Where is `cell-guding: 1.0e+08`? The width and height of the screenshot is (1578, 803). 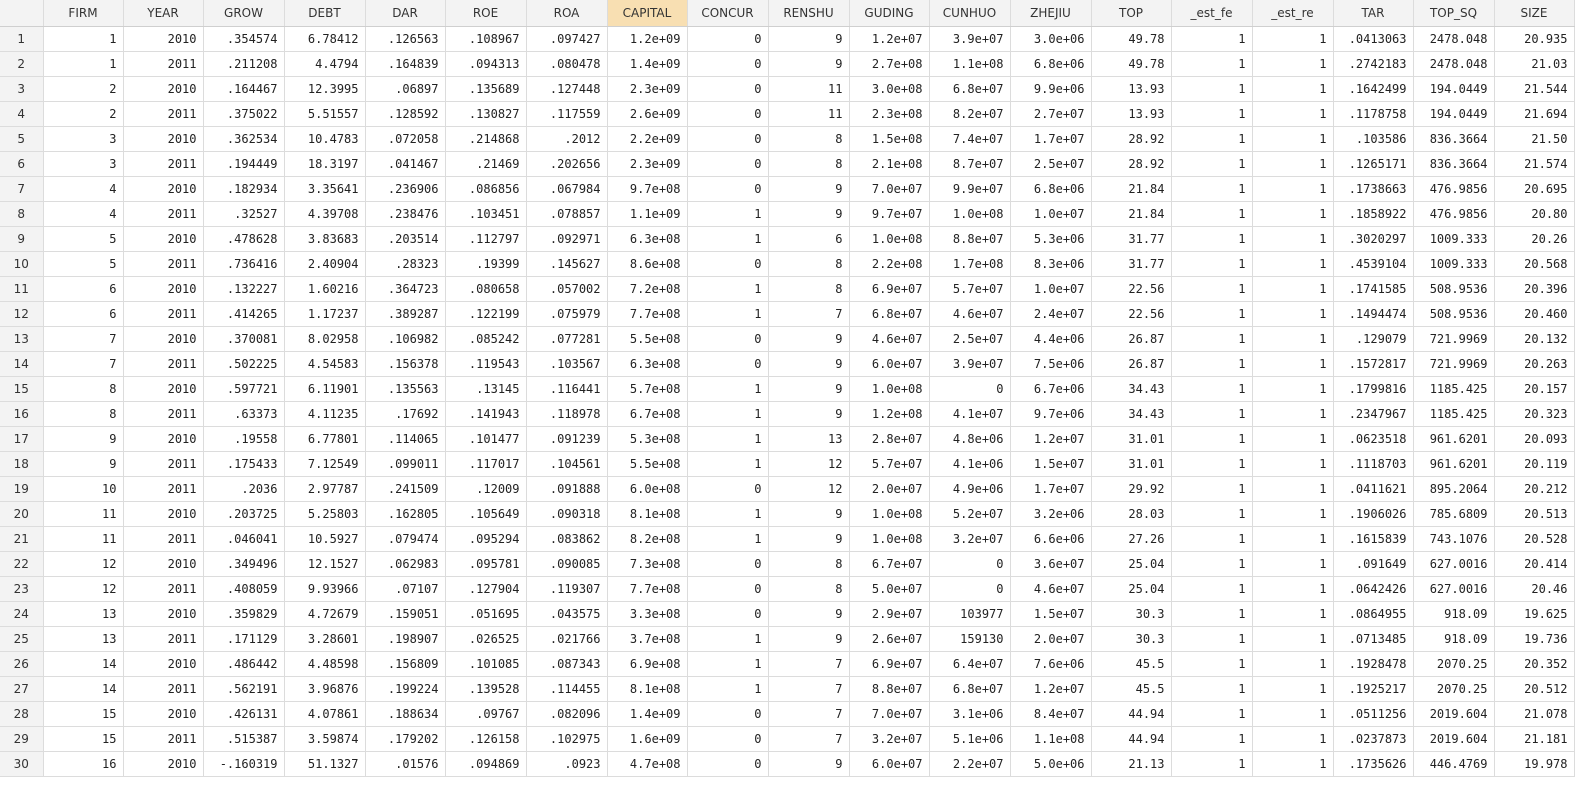
cell-guding: 1.0e+08 is located at coordinates (889, 514).